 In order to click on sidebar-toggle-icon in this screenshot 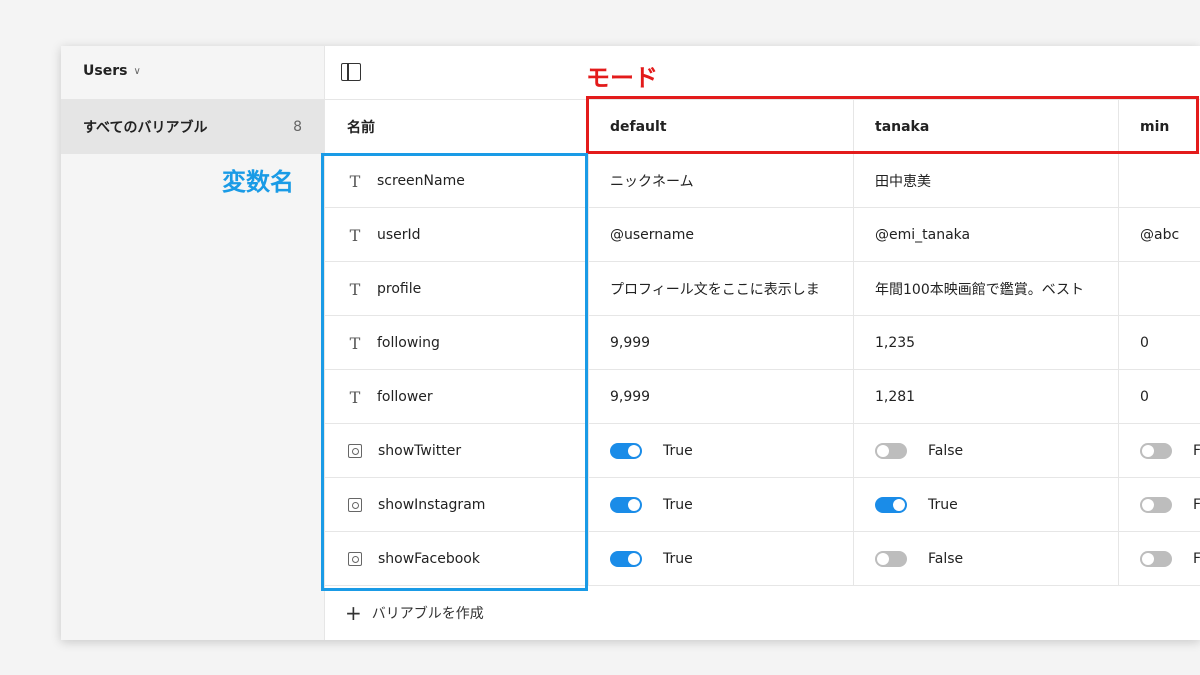, I will do `click(351, 72)`.